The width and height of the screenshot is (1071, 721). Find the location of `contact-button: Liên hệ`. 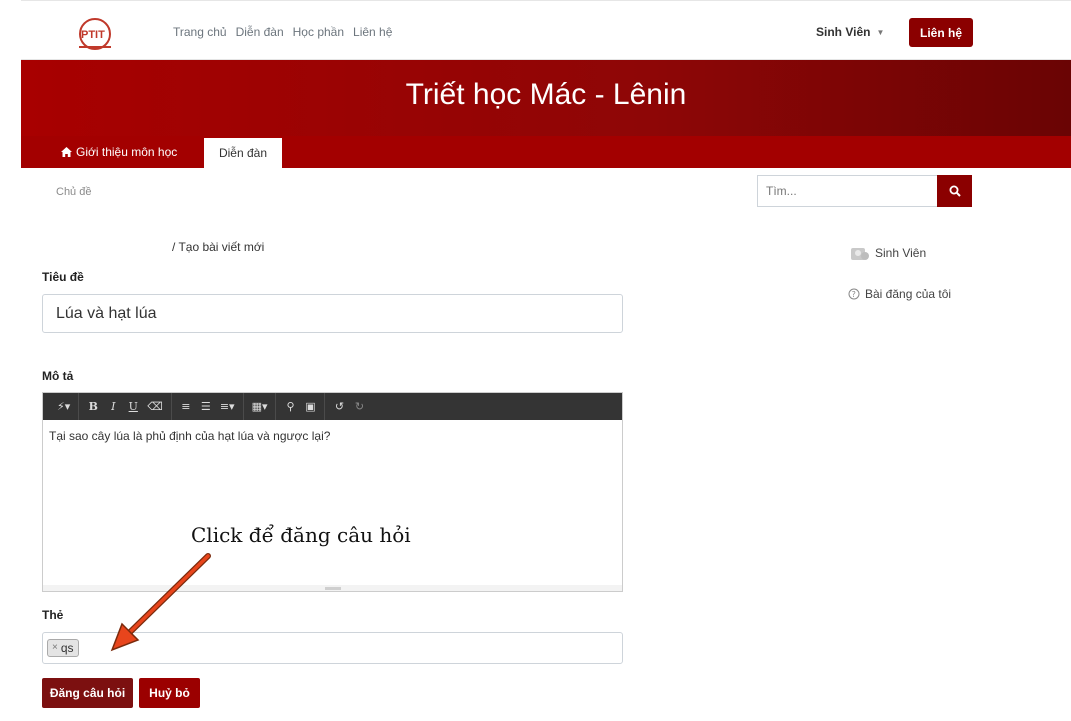

contact-button: Liên hệ is located at coordinates (941, 32).